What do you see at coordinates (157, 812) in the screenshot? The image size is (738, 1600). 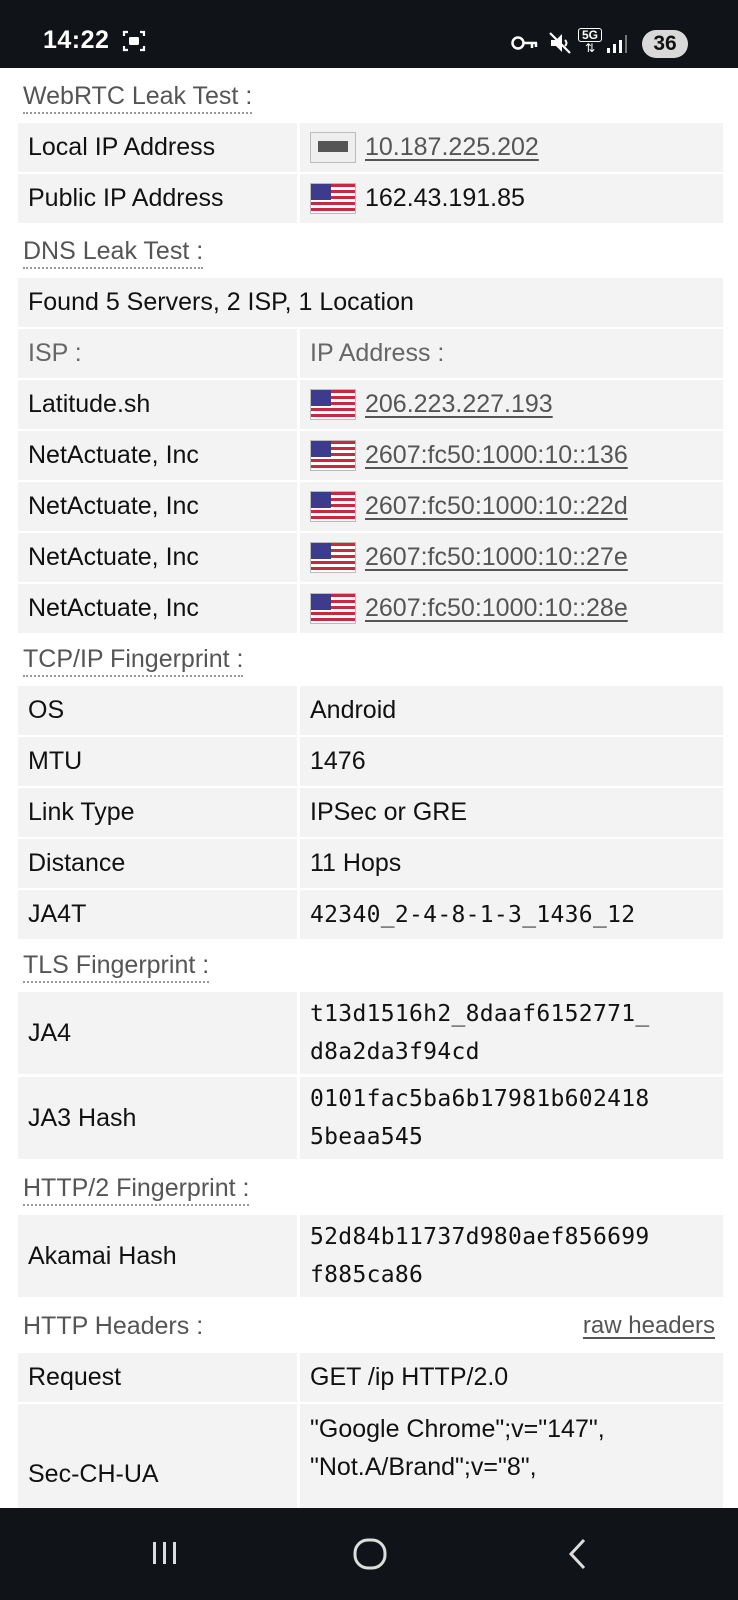 I see `row-label: Link Type` at bounding box center [157, 812].